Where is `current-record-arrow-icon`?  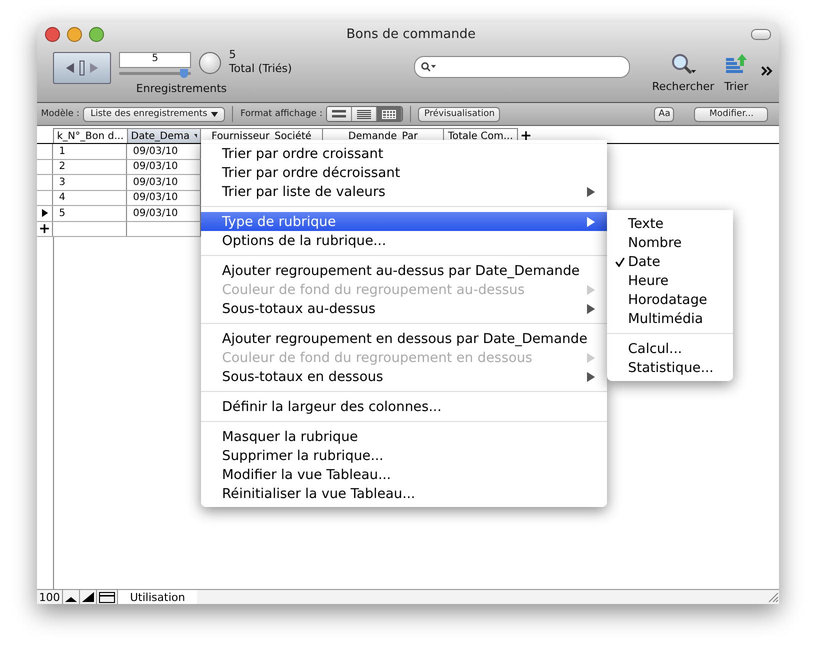
current-record-arrow-icon is located at coordinates (45, 213).